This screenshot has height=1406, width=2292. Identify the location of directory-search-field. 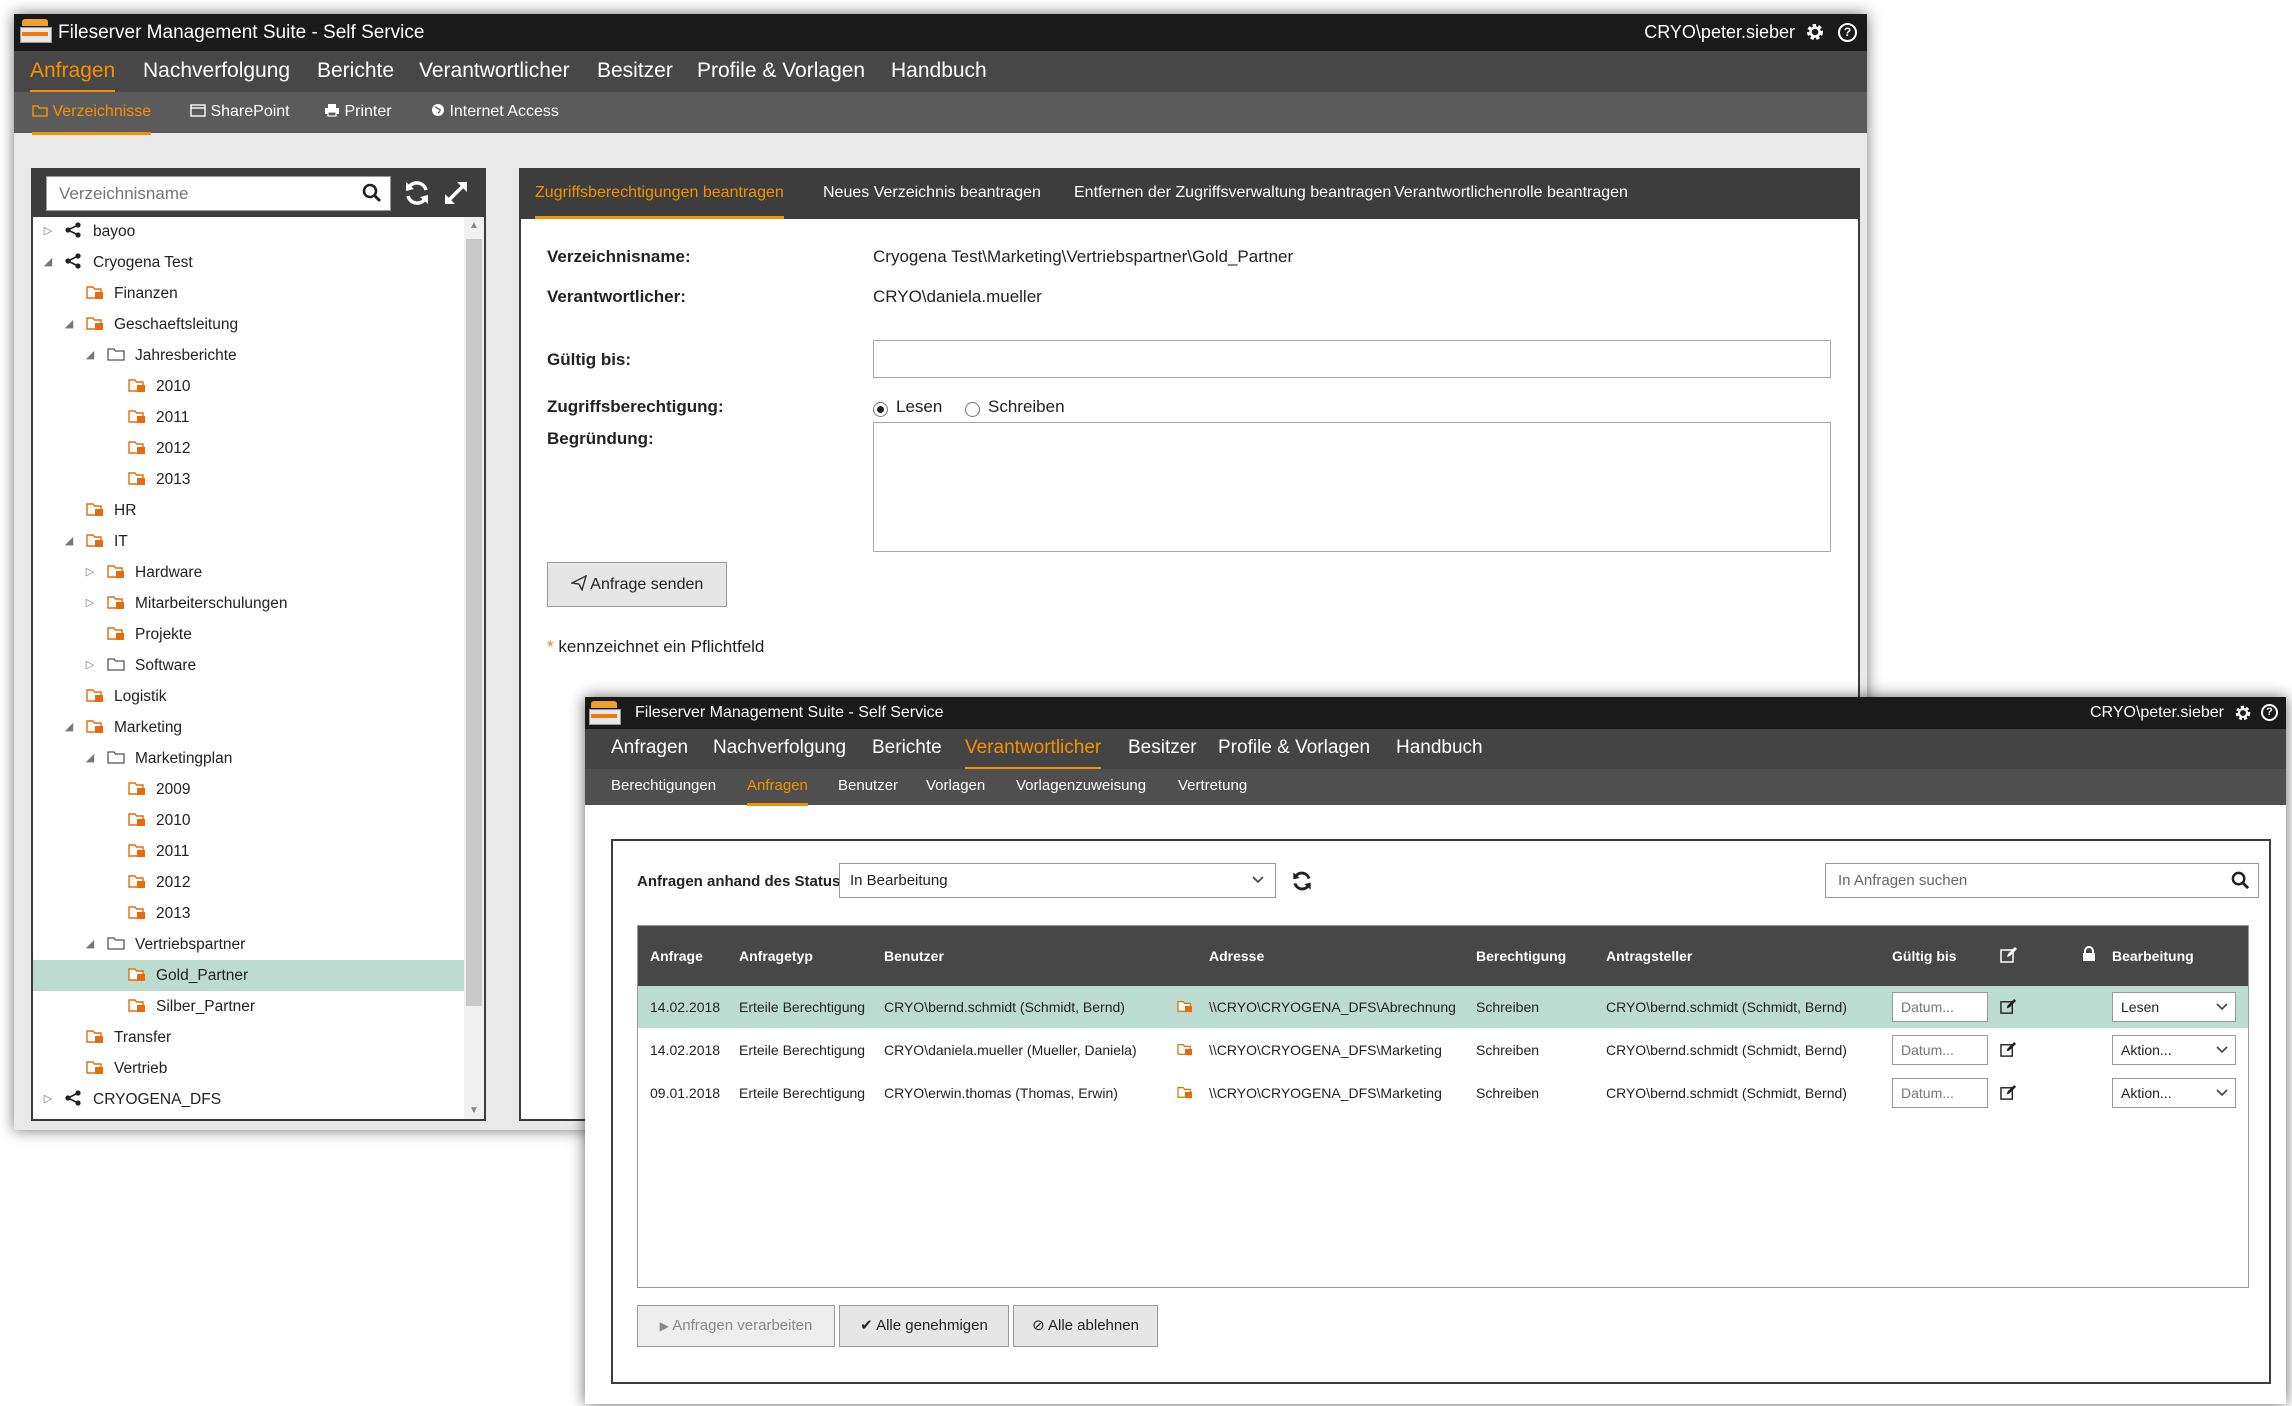
(218, 193).